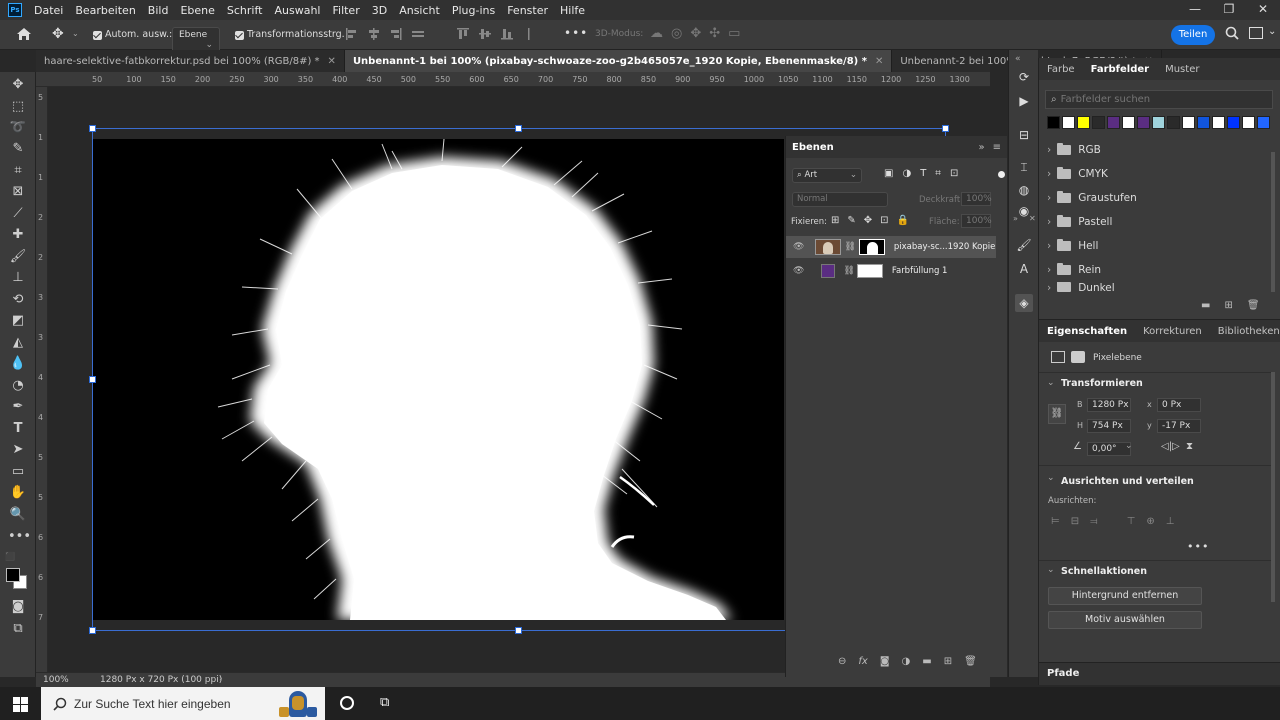  Describe the element at coordinates (18, 214) in the screenshot. I see `eyedropper-tool-icon: ⟋` at that location.